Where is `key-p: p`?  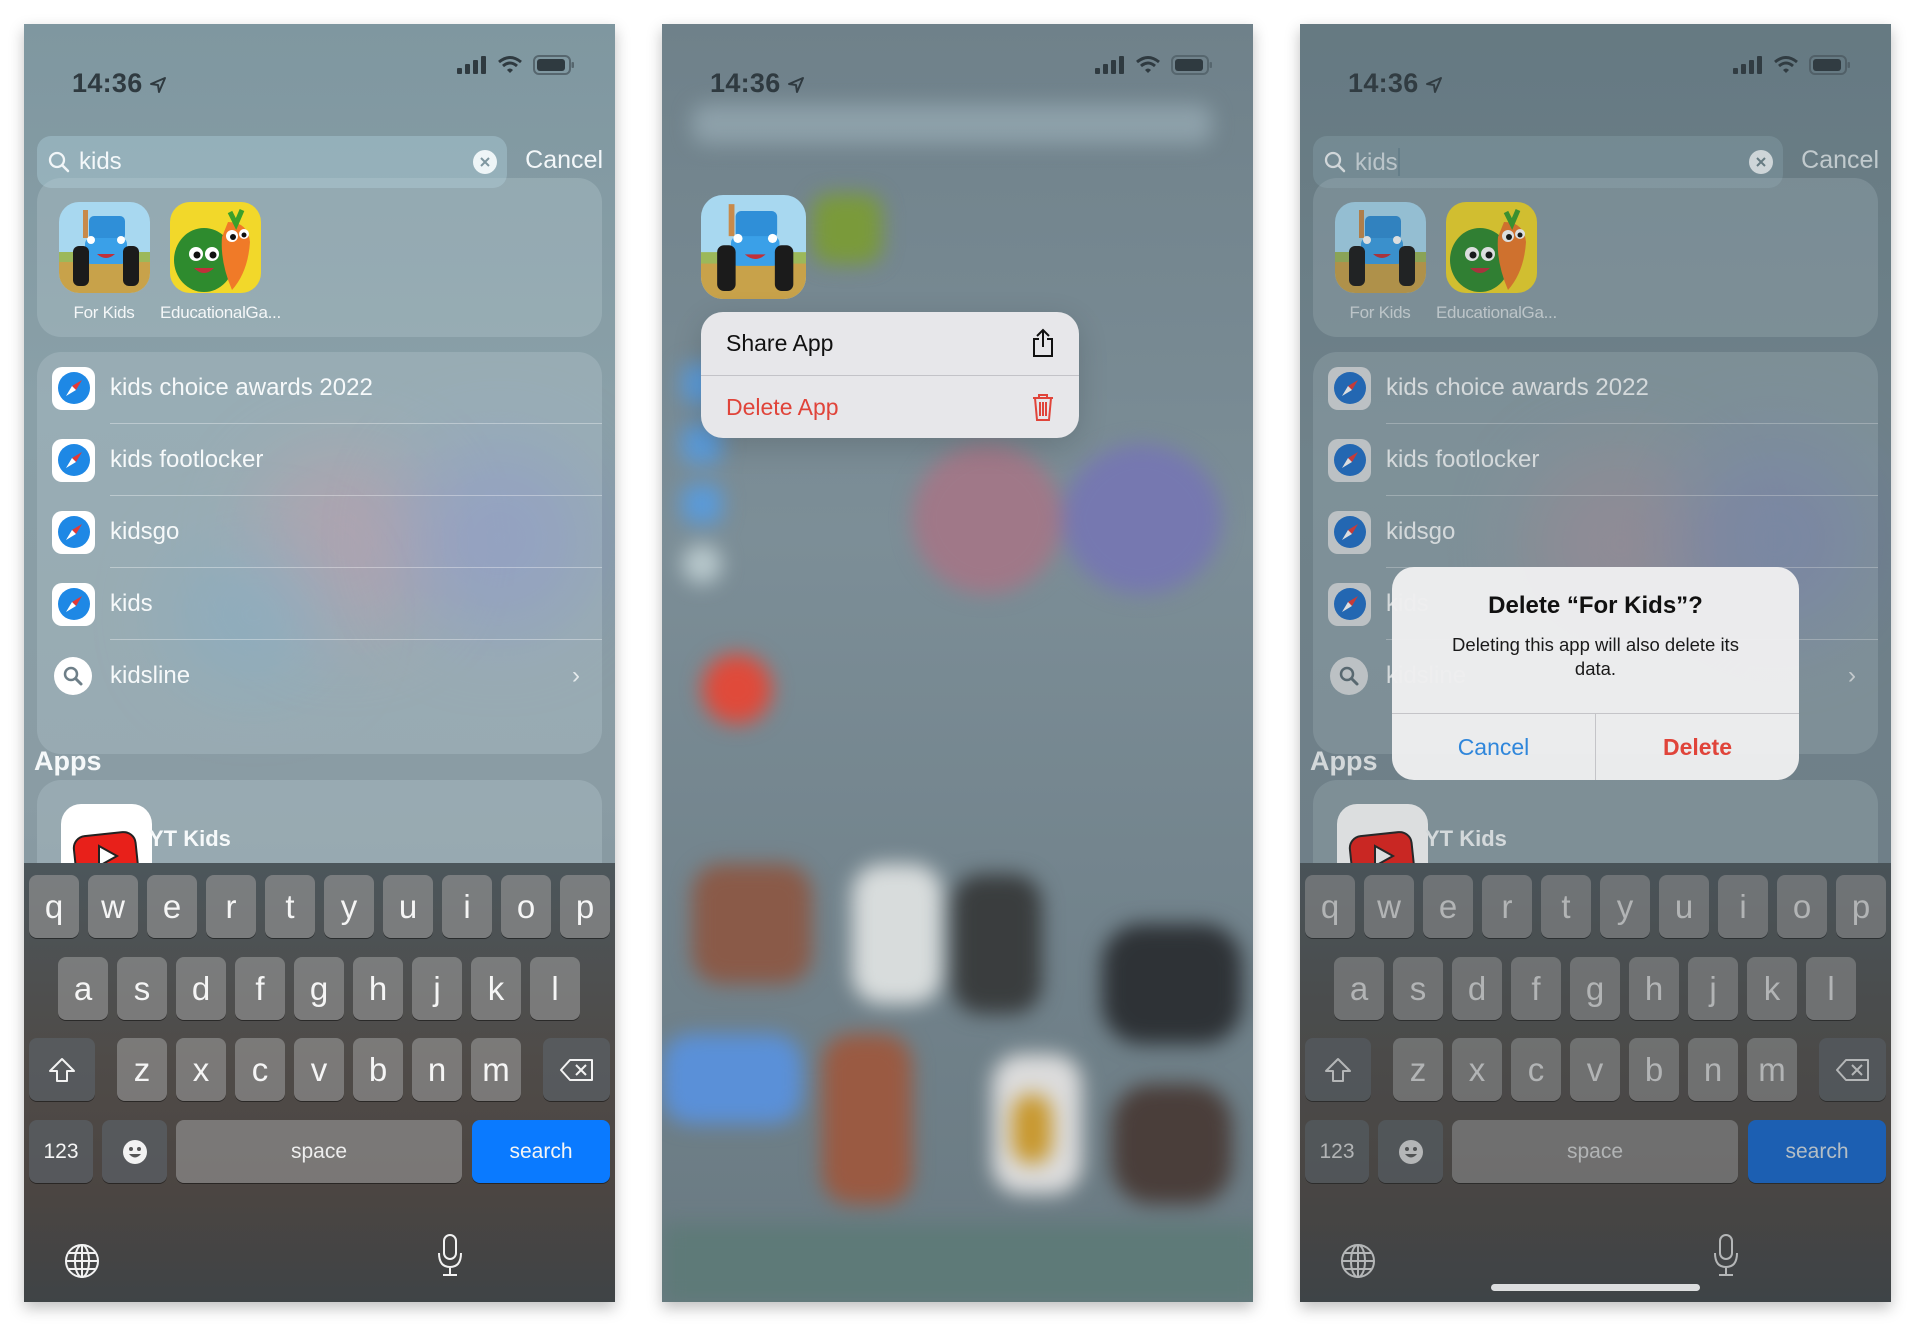 key-p: p is located at coordinates (585, 906).